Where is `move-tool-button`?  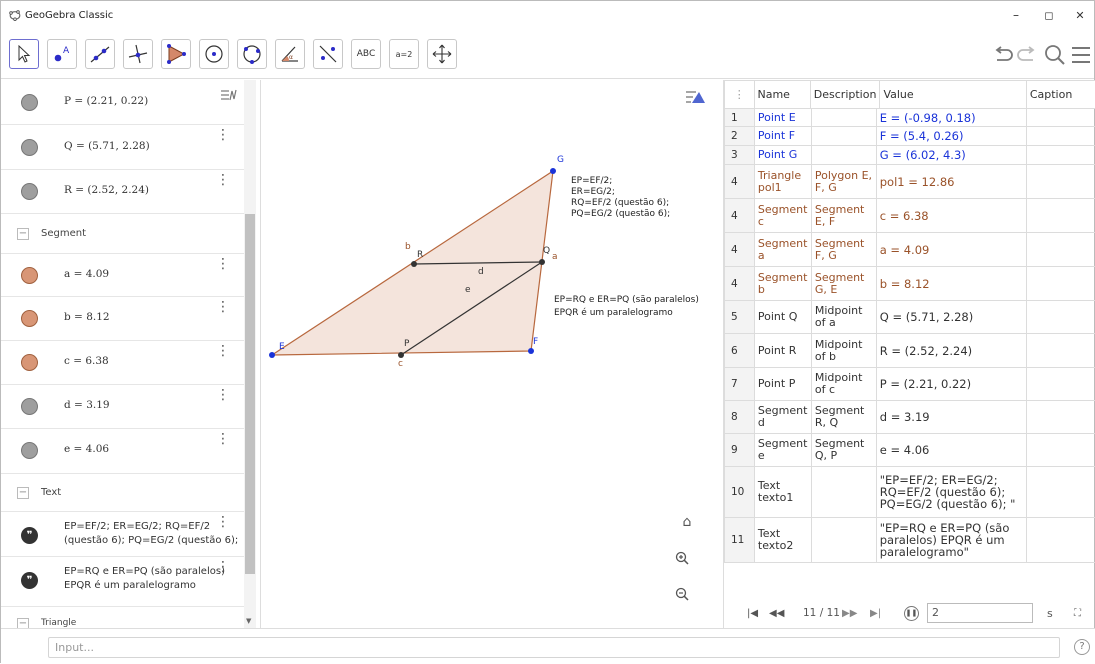 move-tool-button is located at coordinates (24, 54).